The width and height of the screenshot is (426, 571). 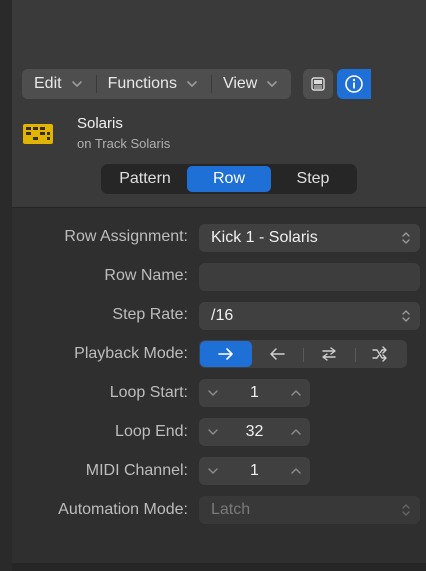 I want to click on random-icon, so click(x=379, y=354).